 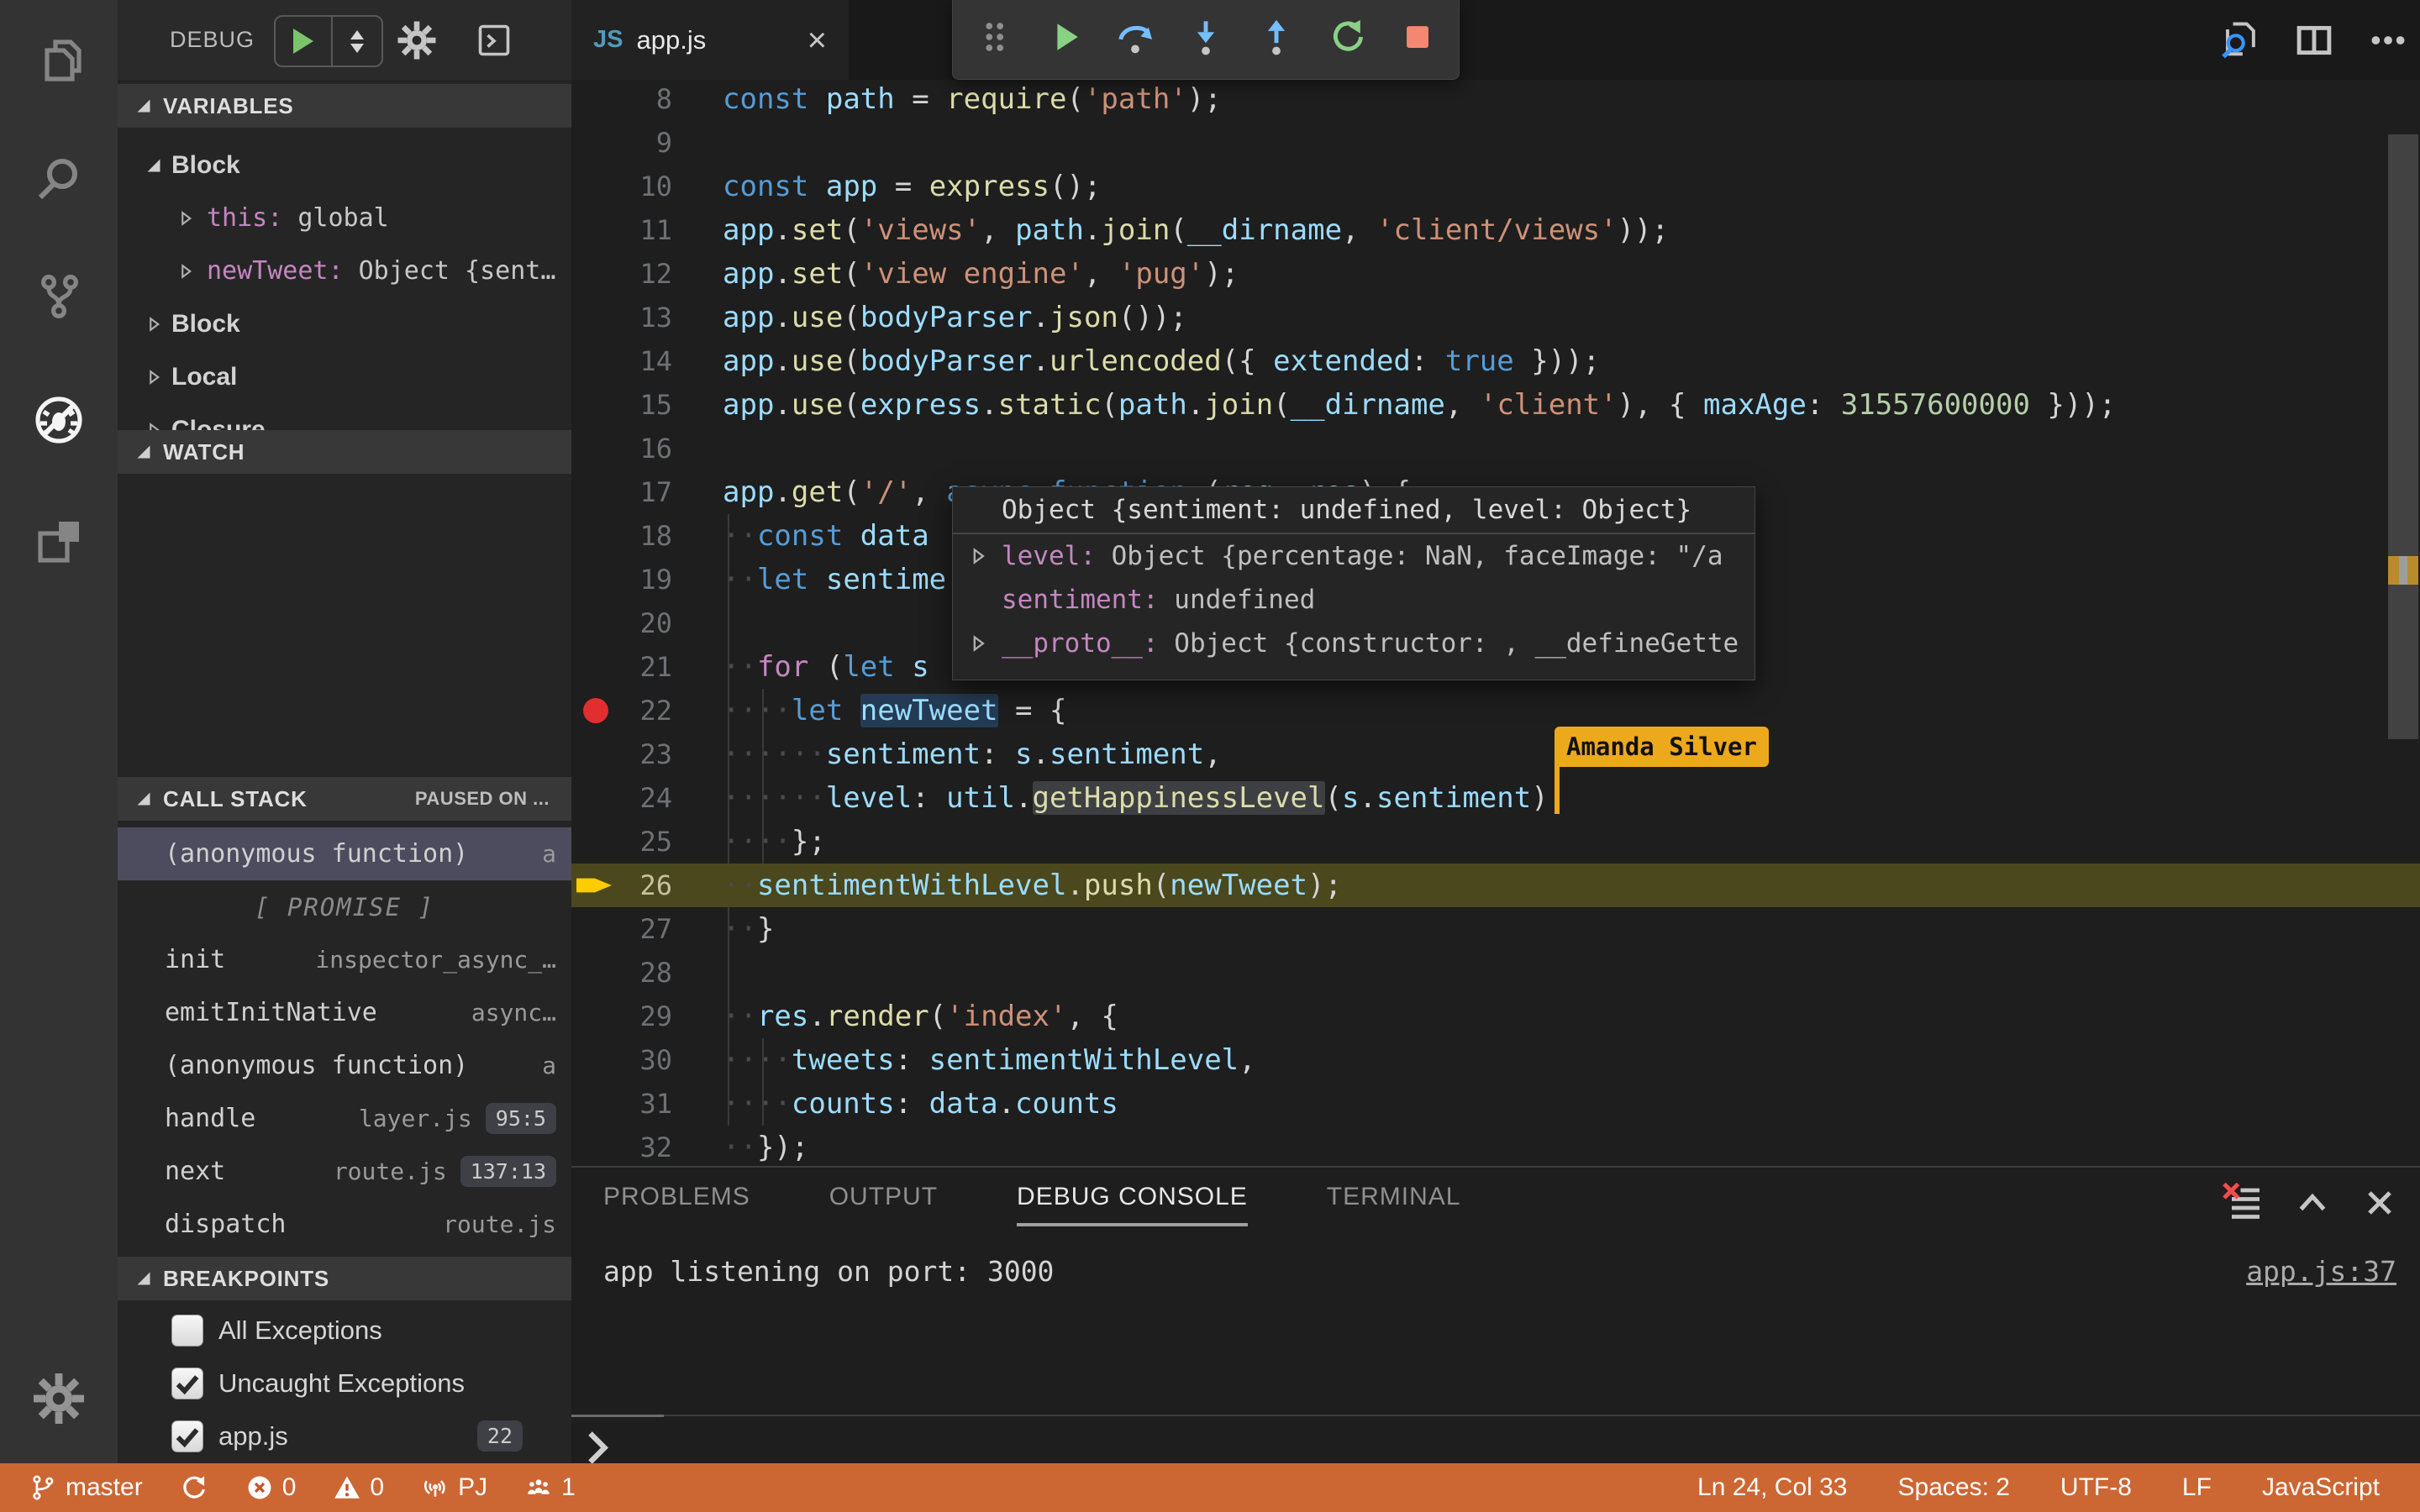 I want to click on code-line-29: 29 ··res.render('index', {, so click(x=1496, y=1016).